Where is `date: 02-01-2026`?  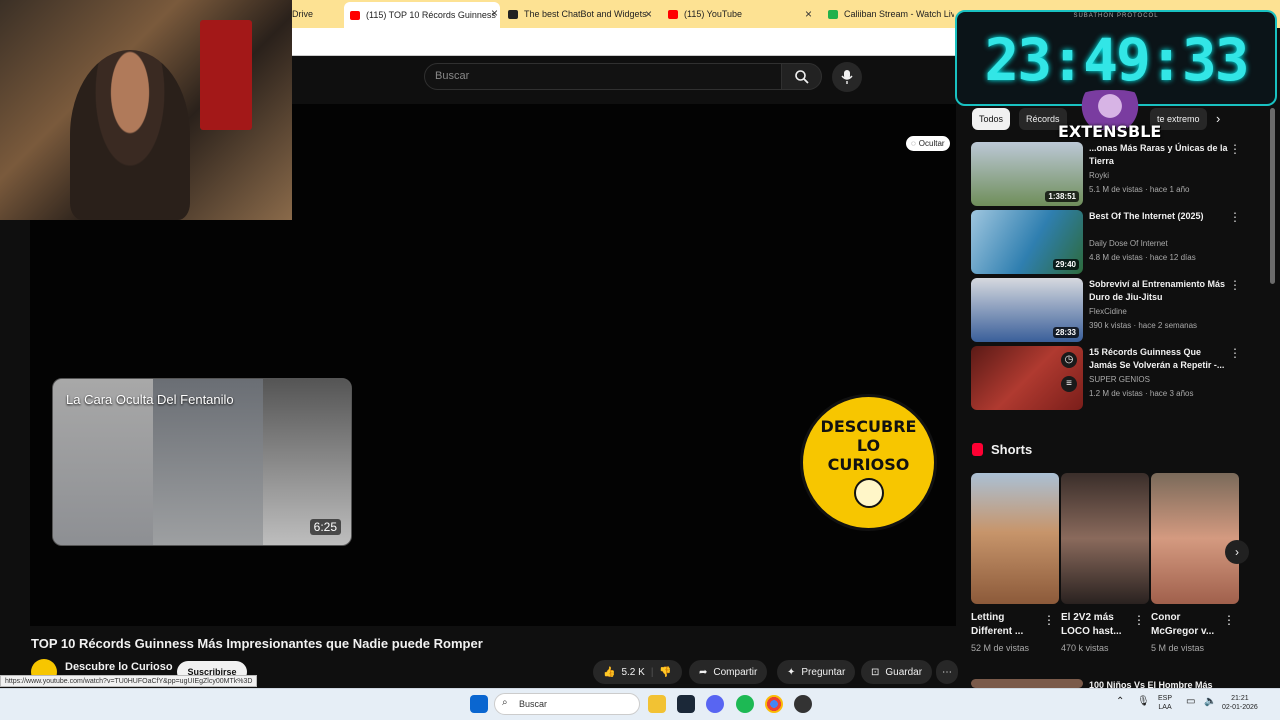 date: 02-01-2026 is located at coordinates (1240, 707).